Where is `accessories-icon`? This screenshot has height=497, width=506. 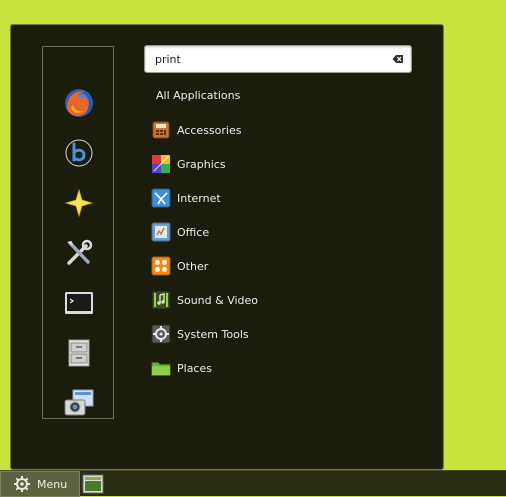
accessories-icon is located at coordinates (161, 130).